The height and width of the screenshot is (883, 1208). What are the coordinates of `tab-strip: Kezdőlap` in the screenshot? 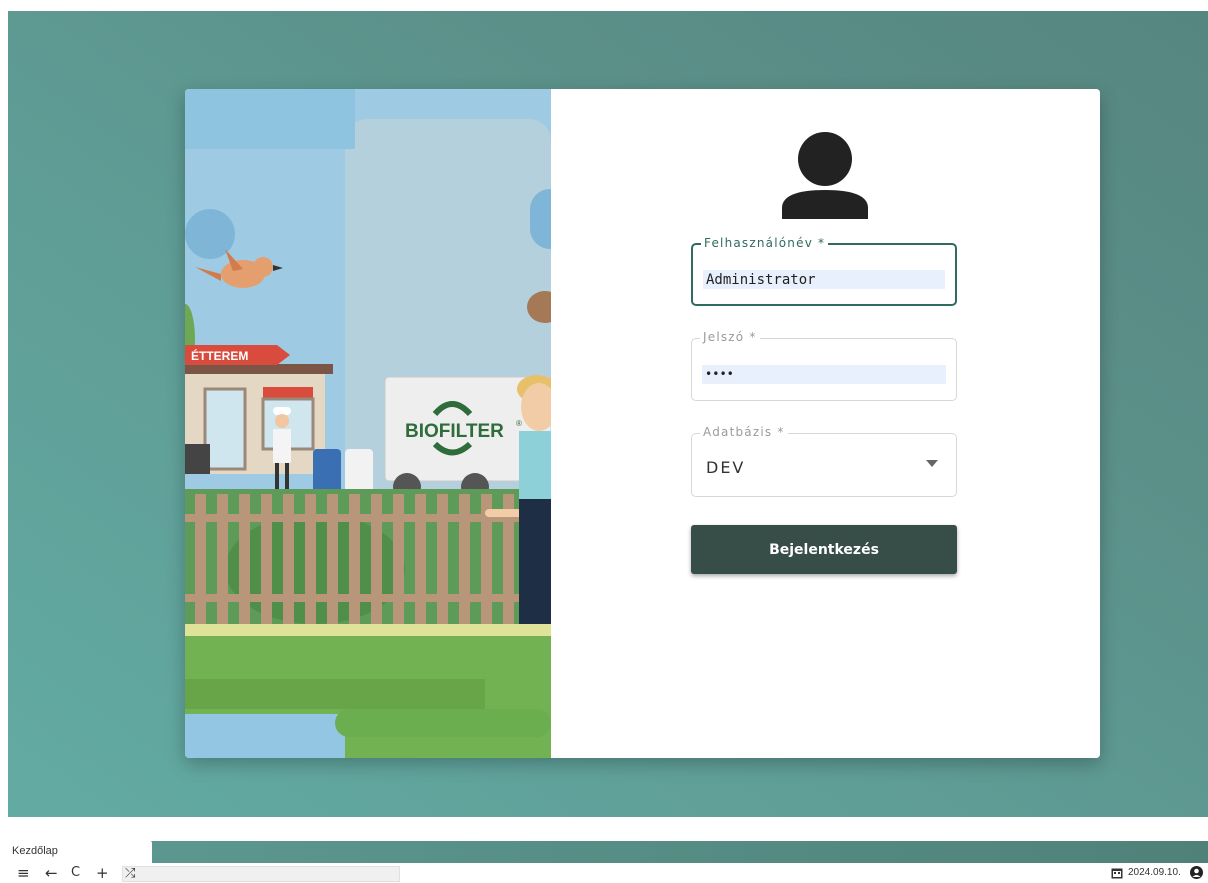 It's located at (608, 852).